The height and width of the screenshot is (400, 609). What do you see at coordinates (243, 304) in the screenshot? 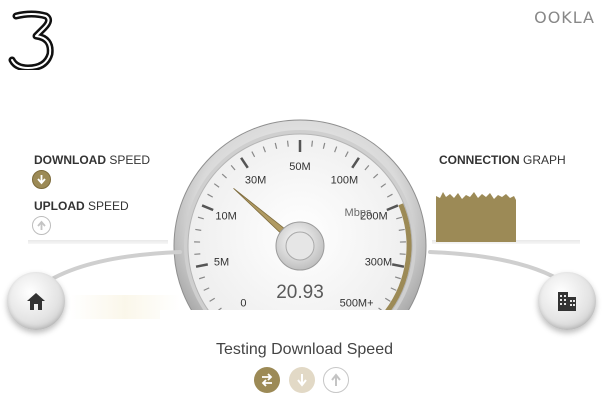
I see `gauge-tick-label: 0` at bounding box center [243, 304].